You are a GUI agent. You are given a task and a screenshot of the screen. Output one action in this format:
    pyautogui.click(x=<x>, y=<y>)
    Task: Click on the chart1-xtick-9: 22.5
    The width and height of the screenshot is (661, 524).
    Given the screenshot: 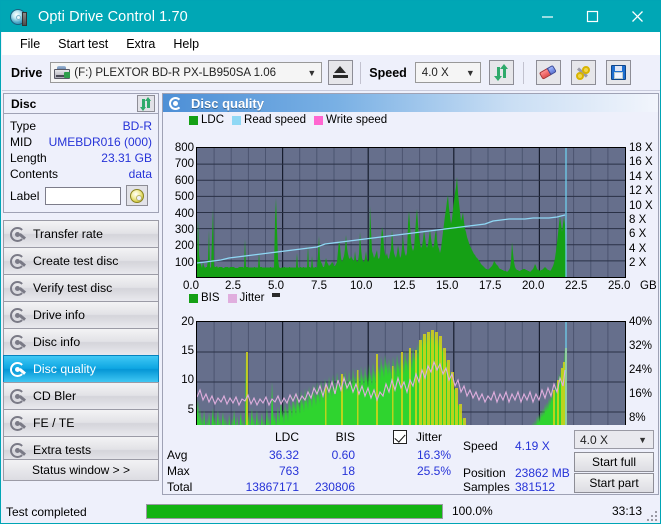 What is the action you would take?
    pyautogui.click(x=576, y=286)
    